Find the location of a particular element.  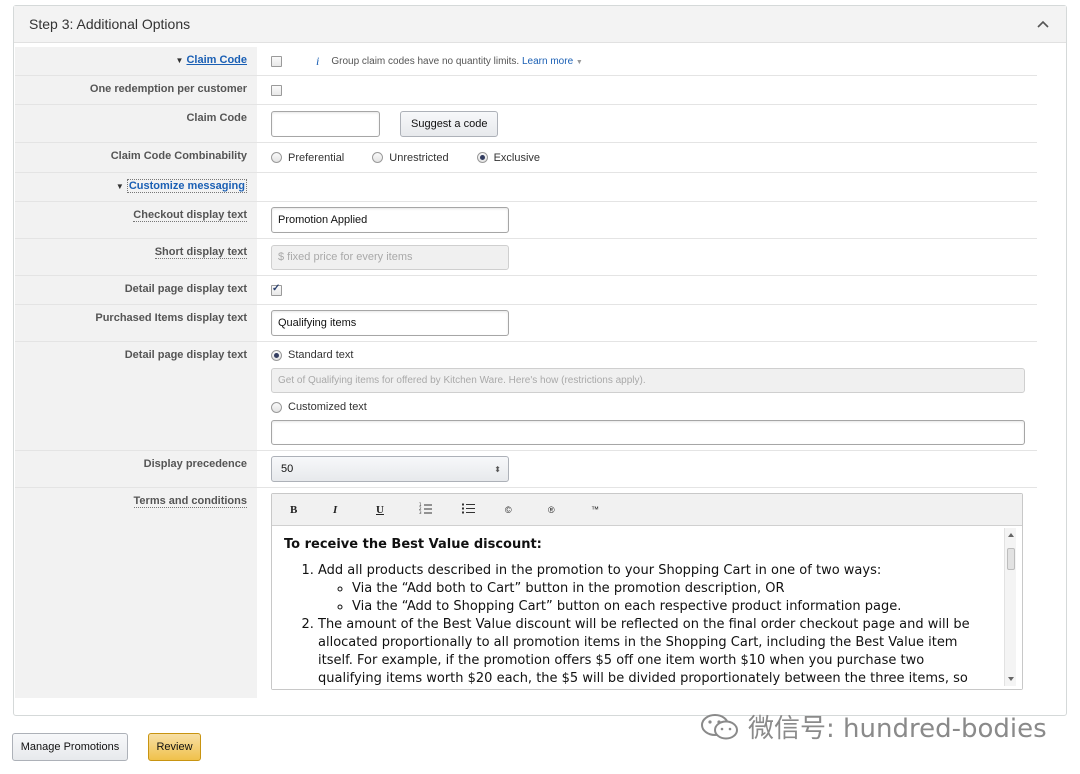

row-display-precedence: Display precedence 50 ⬍ is located at coordinates (526, 469).